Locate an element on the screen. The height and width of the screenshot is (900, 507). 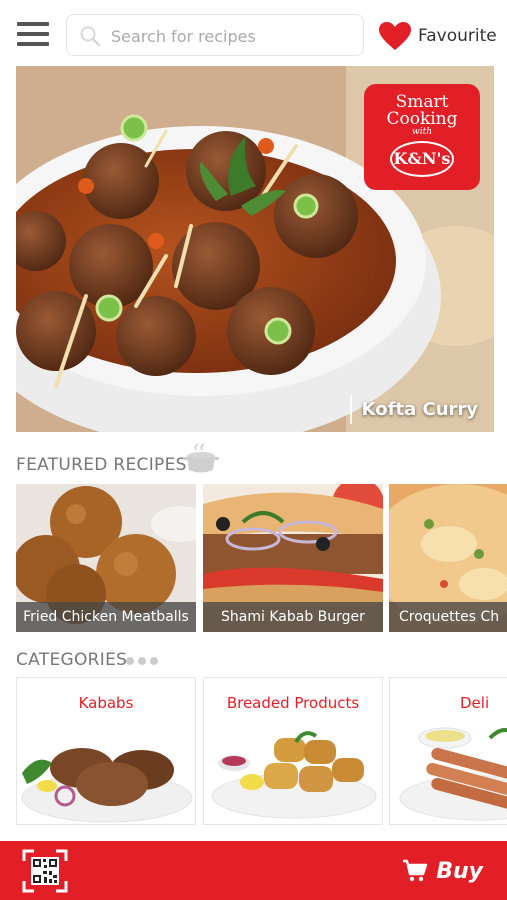
favourite-label: Favourite is located at coordinates (457, 36).